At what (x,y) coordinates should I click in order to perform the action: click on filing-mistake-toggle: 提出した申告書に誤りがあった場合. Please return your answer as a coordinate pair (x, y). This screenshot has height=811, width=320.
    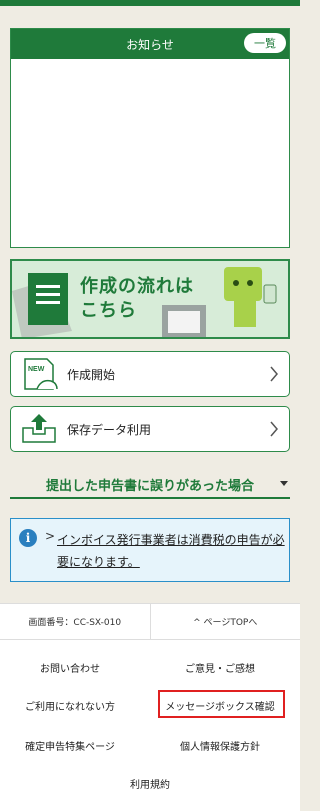
    Looking at the image, I should click on (150, 485).